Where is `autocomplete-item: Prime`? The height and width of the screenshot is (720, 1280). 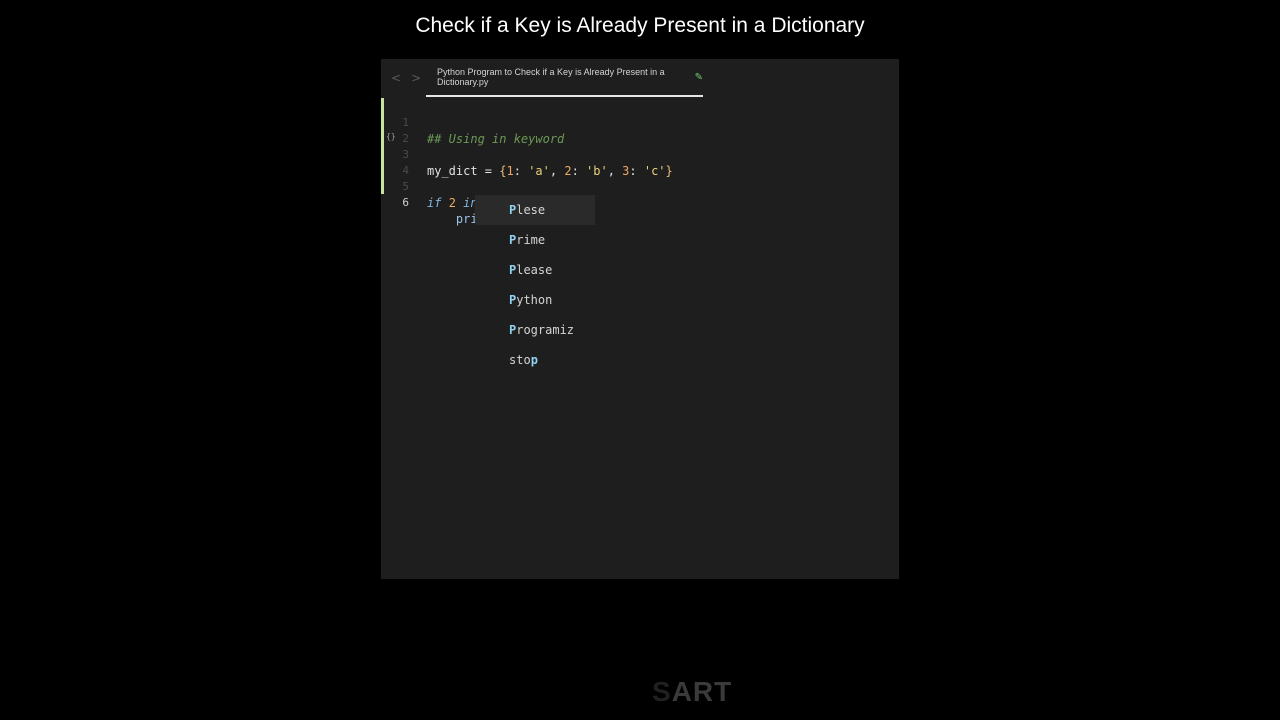 autocomplete-item: Prime is located at coordinates (535, 240).